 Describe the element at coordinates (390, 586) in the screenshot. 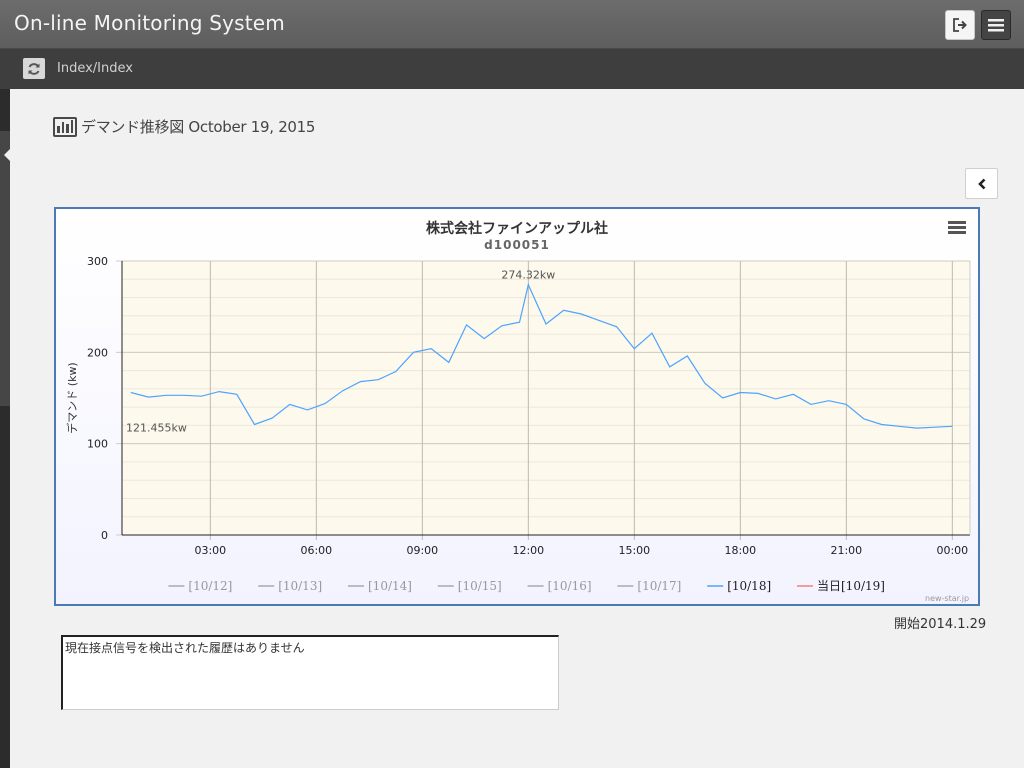

I see `legend-label: [10/14]` at that location.